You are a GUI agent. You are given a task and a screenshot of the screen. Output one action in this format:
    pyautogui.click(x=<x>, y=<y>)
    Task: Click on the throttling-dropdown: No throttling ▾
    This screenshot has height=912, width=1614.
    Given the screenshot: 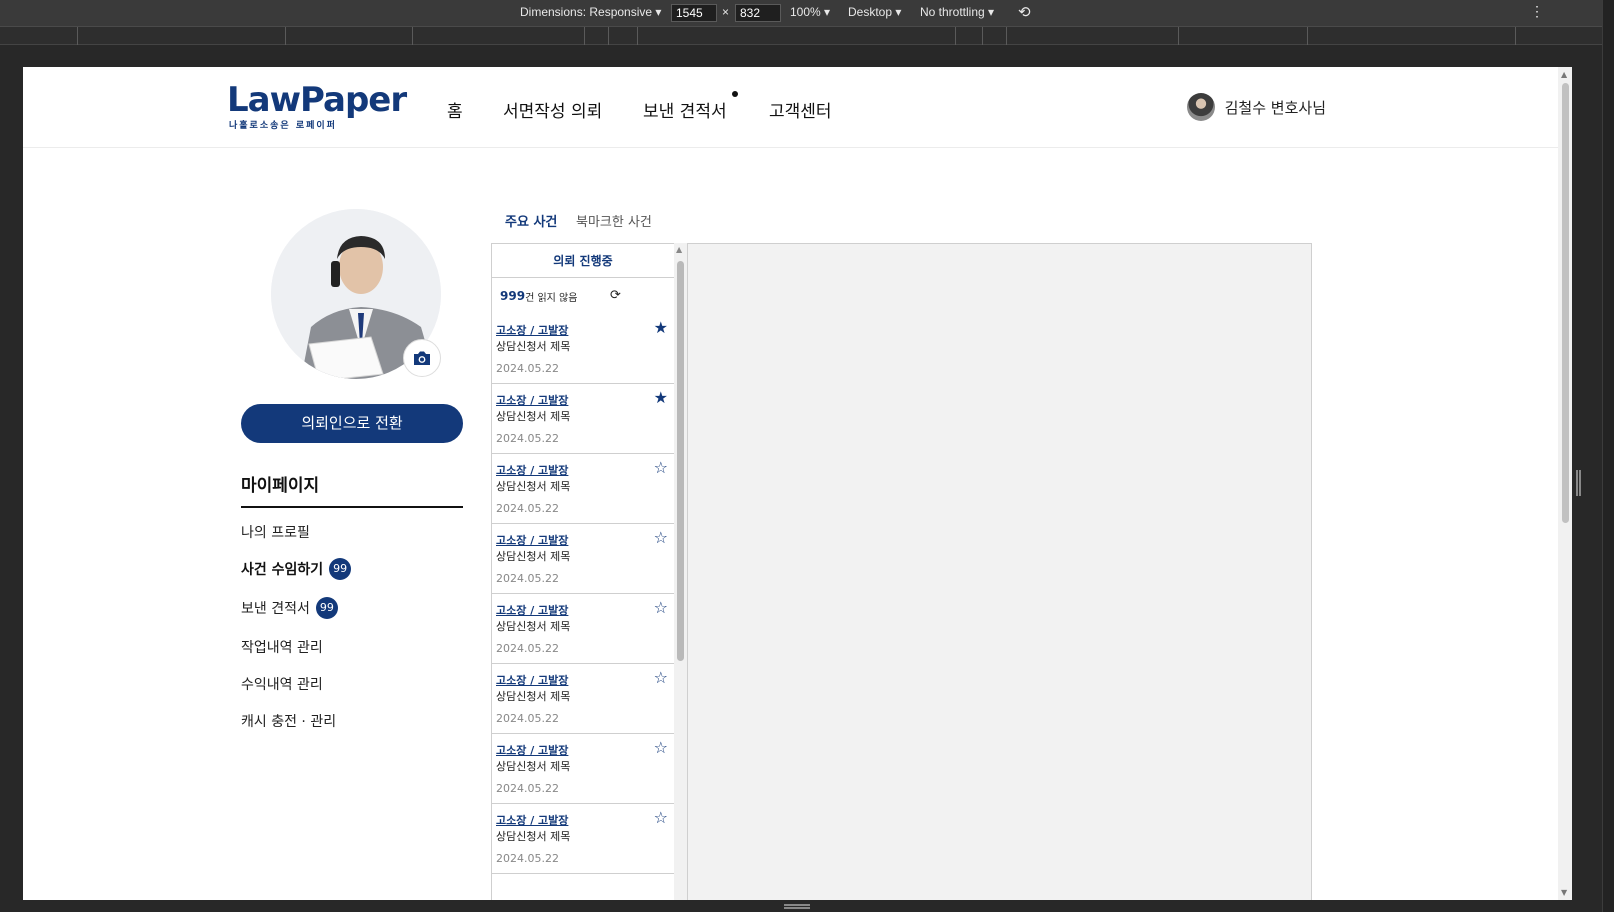 What is the action you would take?
    pyautogui.click(x=957, y=12)
    